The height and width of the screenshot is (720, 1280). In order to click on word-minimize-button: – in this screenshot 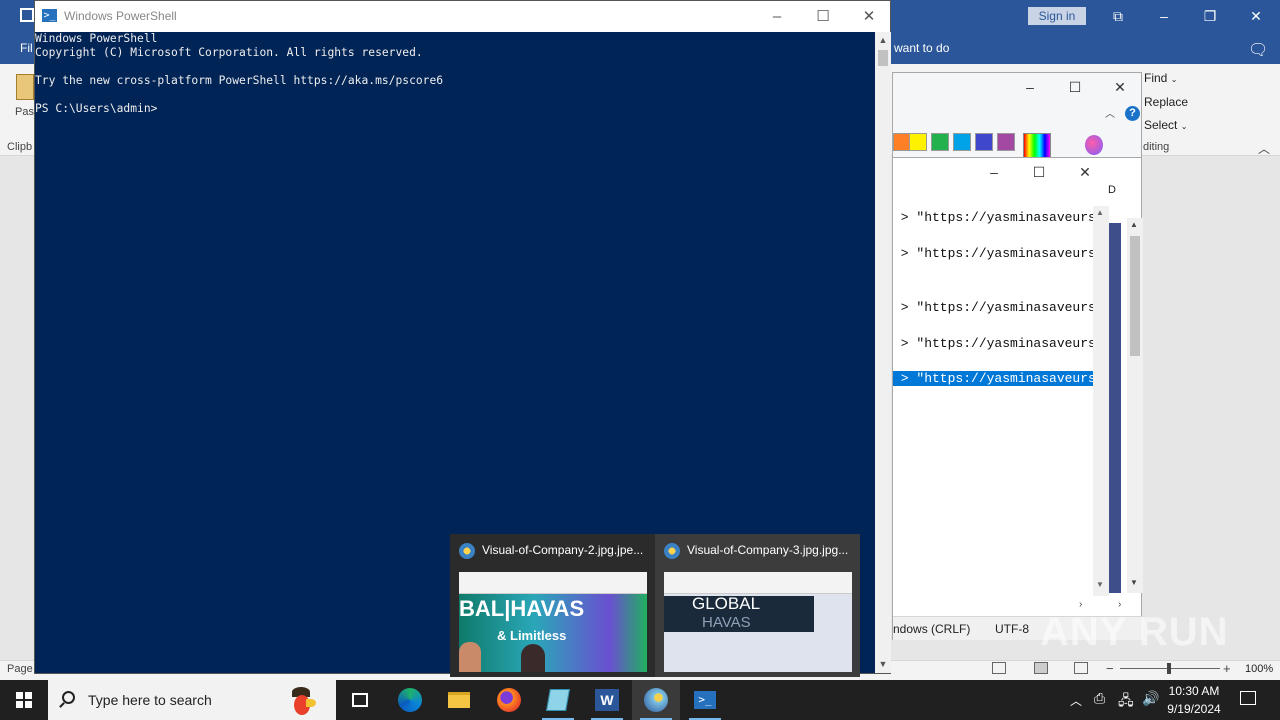, I will do `click(1164, 16)`.